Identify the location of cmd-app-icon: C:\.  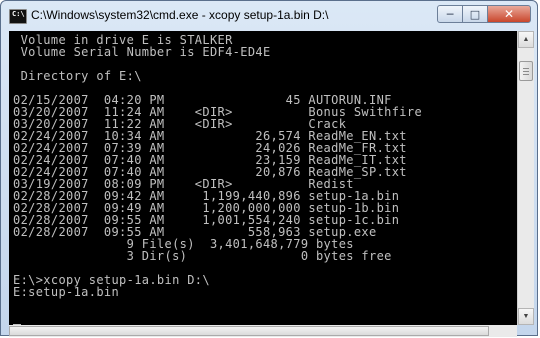
(18, 16).